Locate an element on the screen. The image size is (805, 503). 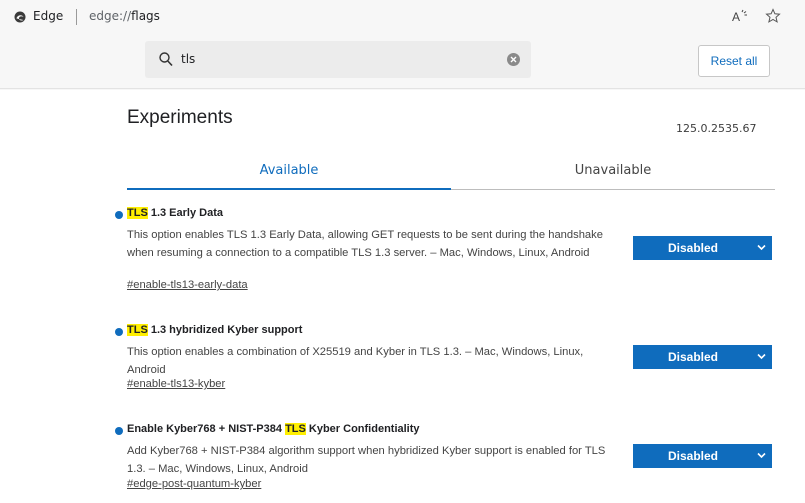
url-field: edge://flags is located at coordinates (124, 16).